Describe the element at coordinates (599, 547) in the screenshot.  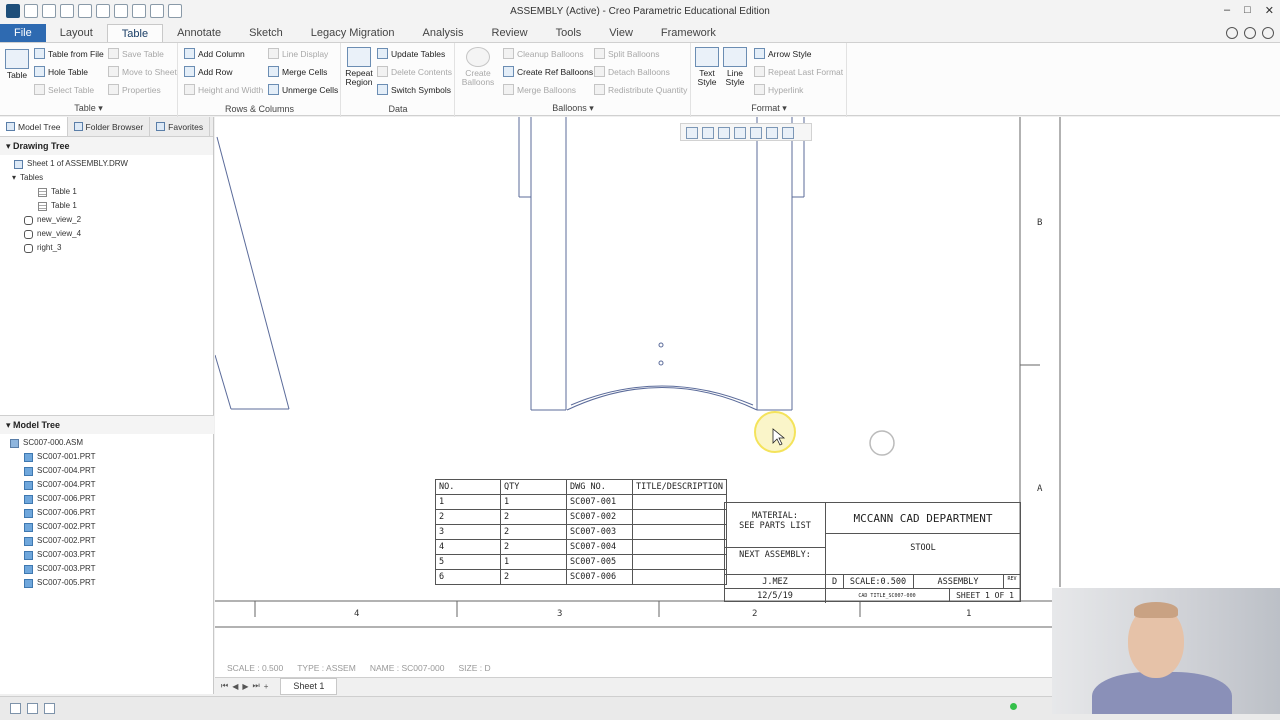
I see `table-cell: SC007-004` at that location.